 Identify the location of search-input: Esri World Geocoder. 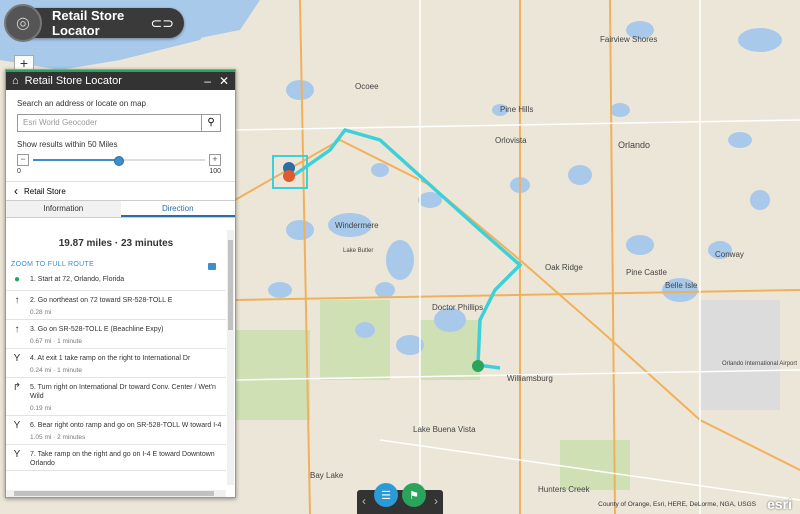
(109, 123).